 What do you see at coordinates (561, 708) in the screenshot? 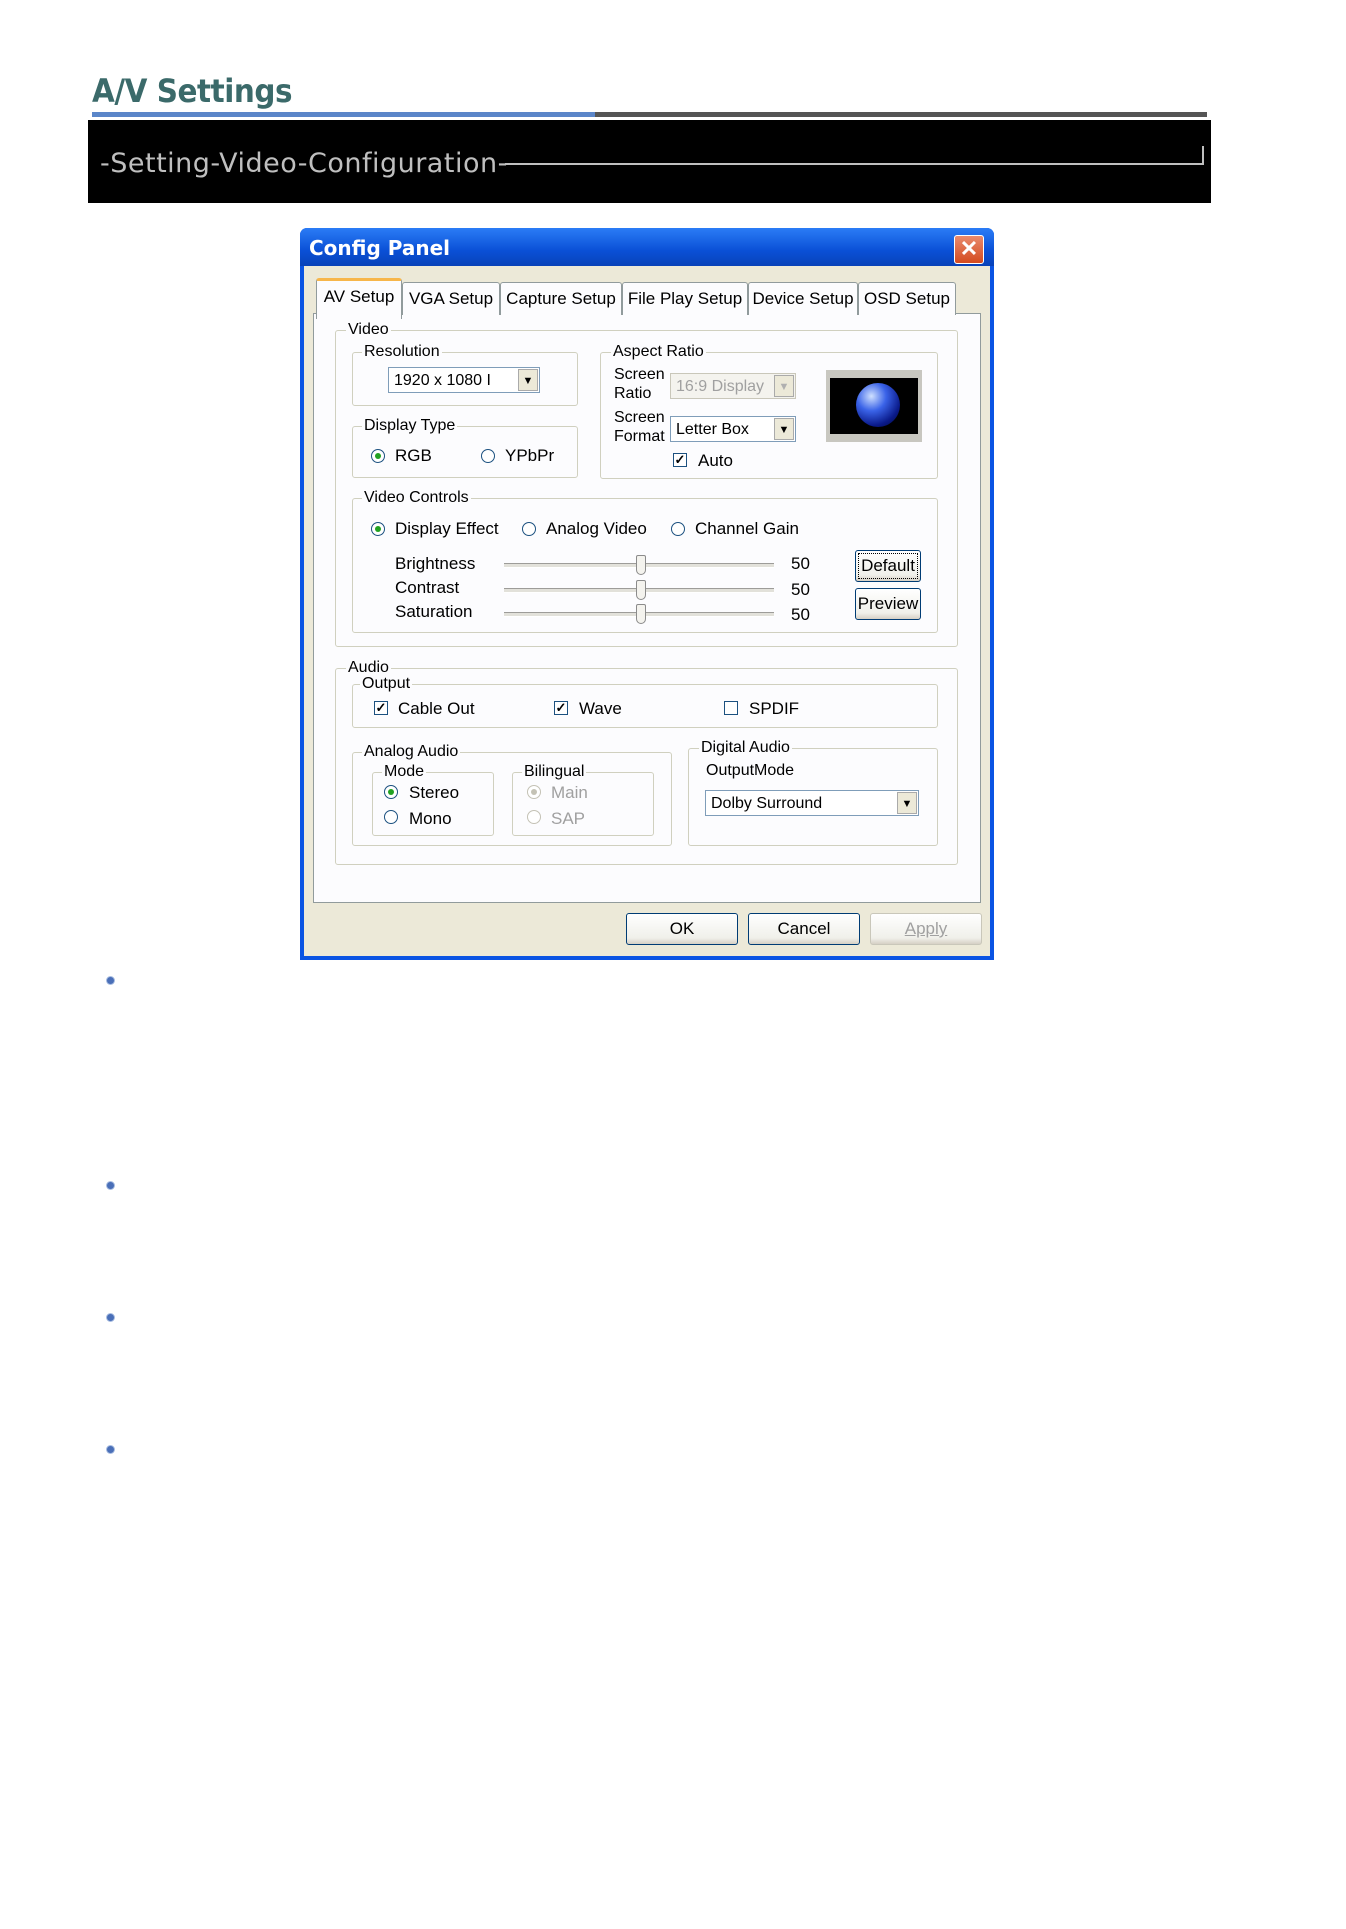
I see `wave-checkbox: ✓` at bounding box center [561, 708].